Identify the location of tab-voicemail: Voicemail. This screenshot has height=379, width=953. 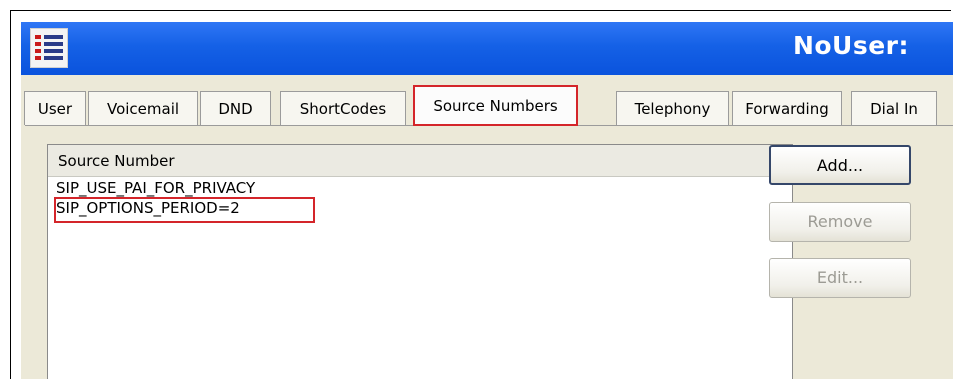
(143, 108).